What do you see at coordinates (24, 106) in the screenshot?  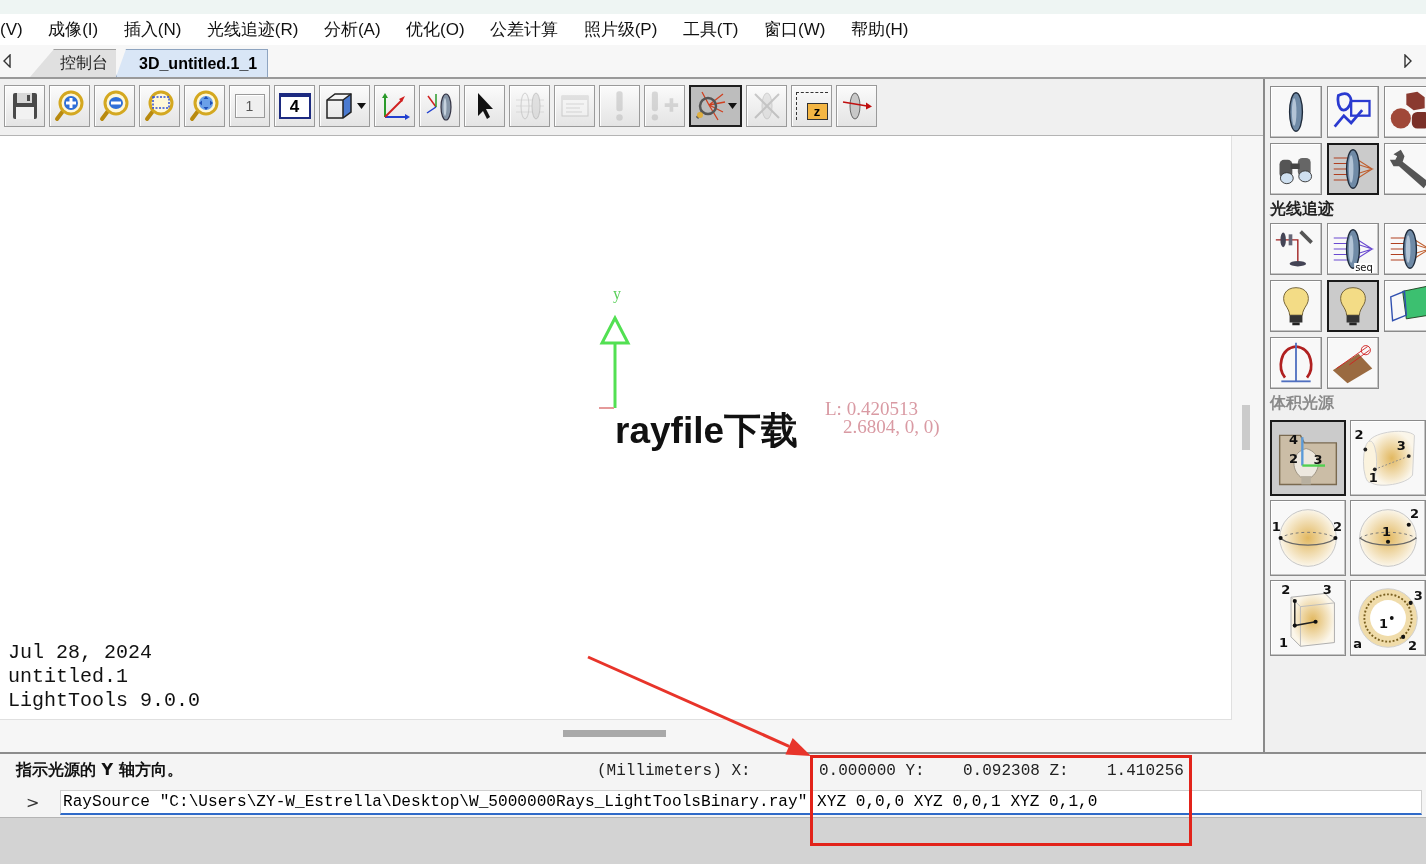 I see `save-button` at bounding box center [24, 106].